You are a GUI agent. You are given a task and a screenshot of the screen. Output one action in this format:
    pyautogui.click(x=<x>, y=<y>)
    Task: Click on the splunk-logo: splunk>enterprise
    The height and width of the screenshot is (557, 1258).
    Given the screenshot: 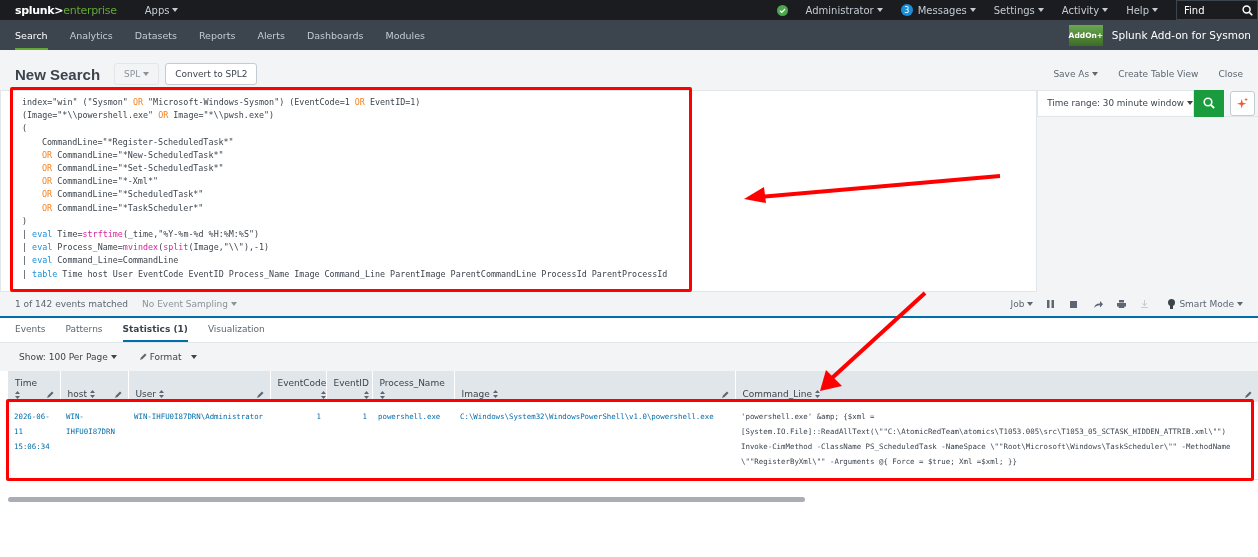 What is the action you would take?
    pyautogui.click(x=66, y=10)
    